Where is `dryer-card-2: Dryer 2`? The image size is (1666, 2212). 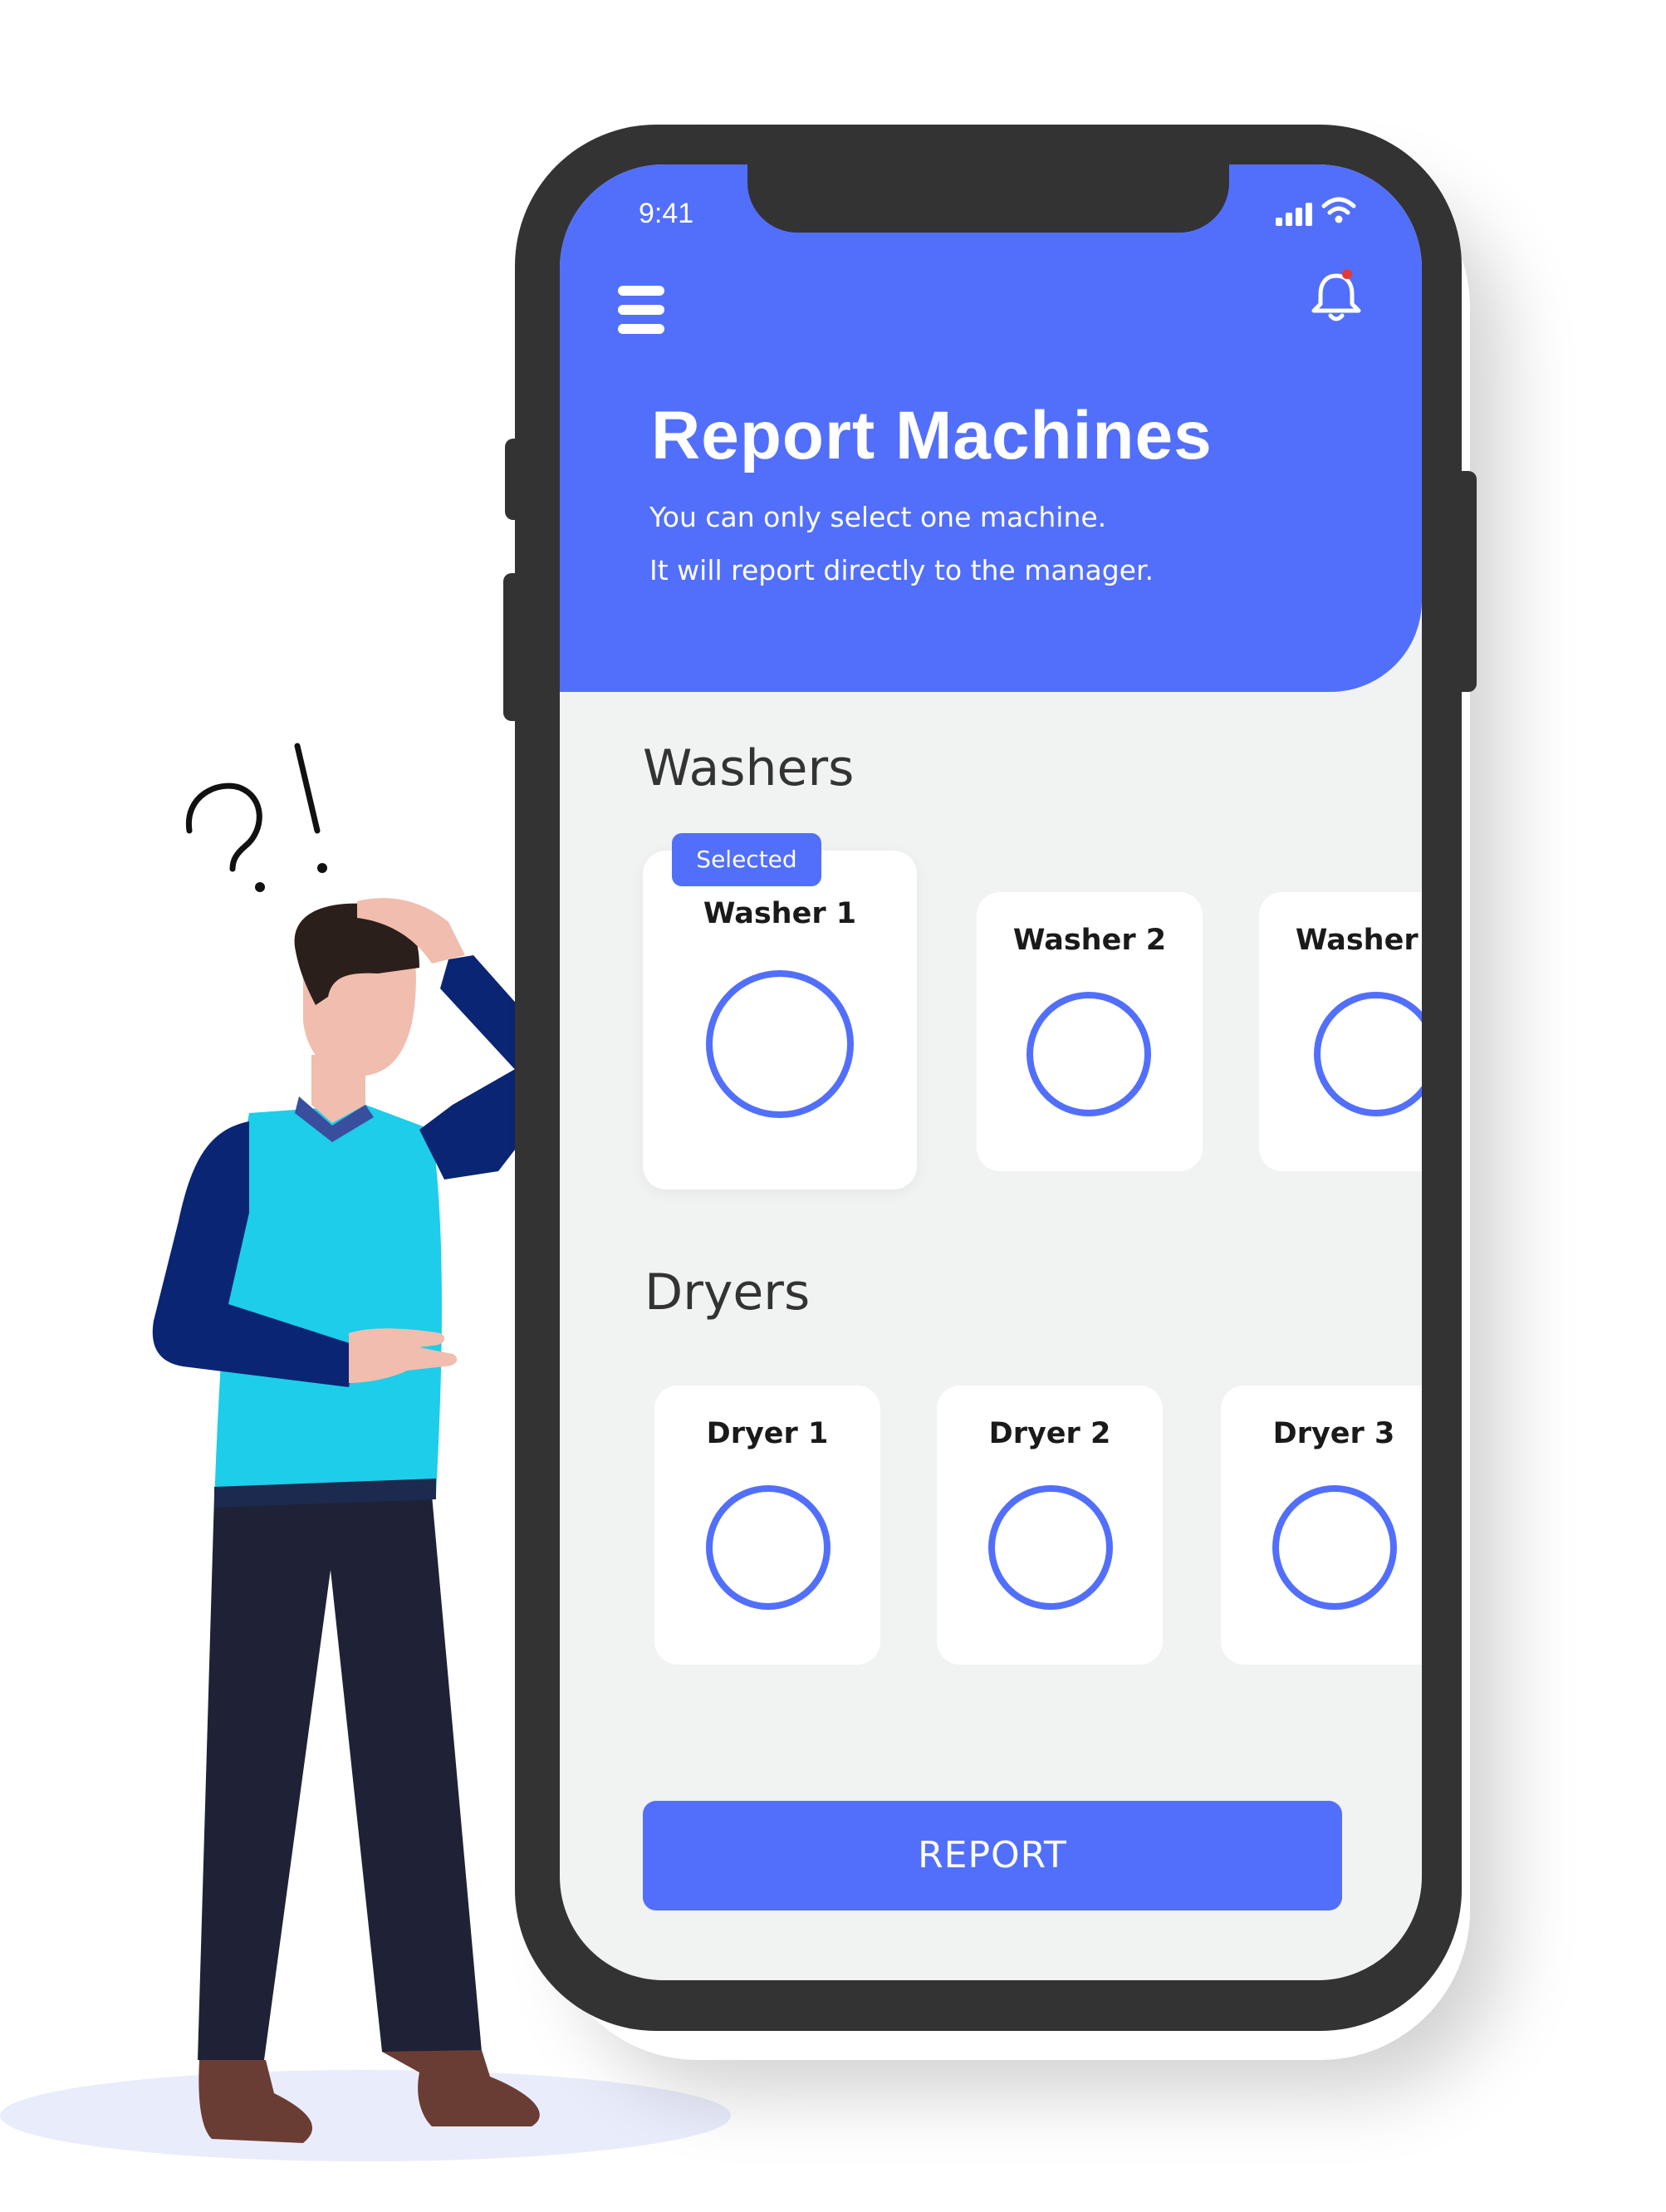
dryer-card-2: Dryer 2 is located at coordinates (1050, 1525).